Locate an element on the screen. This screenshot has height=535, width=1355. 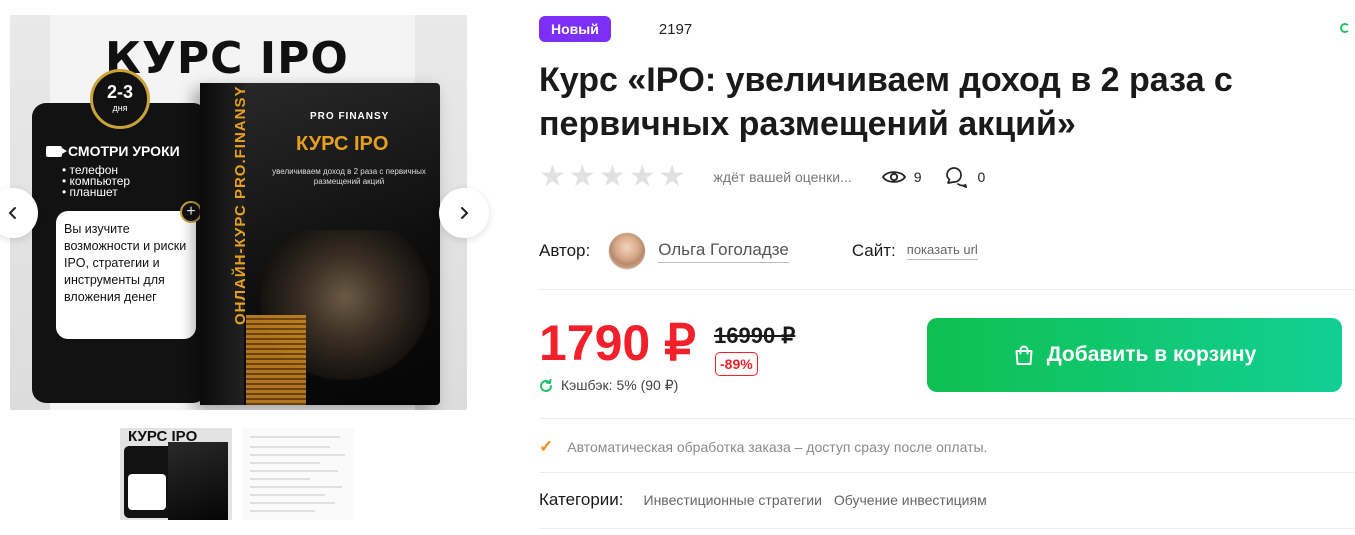
comments-count: 0 is located at coordinates (965, 177).